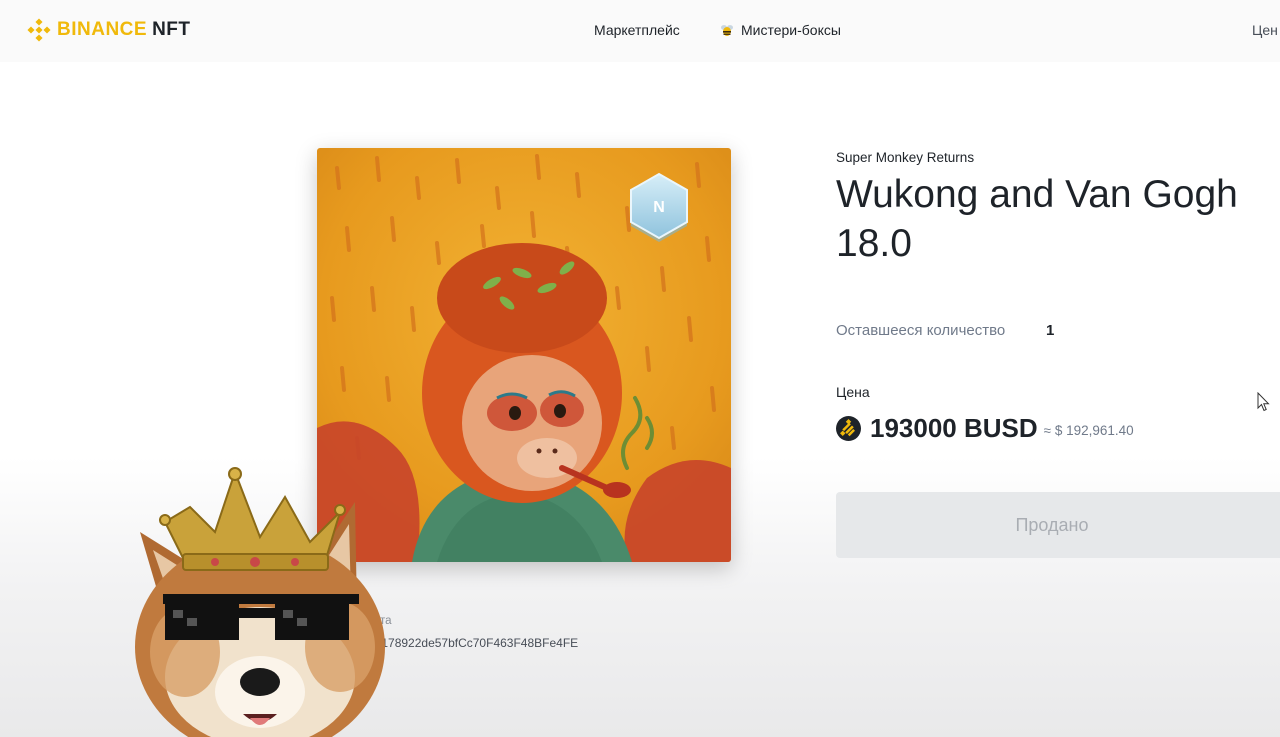 The height and width of the screenshot is (737, 1280). Describe the element at coordinates (1050, 330) in the screenshot. I see `remaining-quantity-value: 1` at that location.